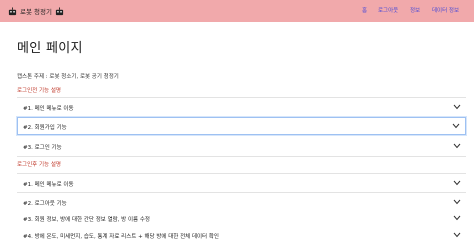  I want to click on accordion-item-label: #3. 로그인 기능, so click(42, 148).